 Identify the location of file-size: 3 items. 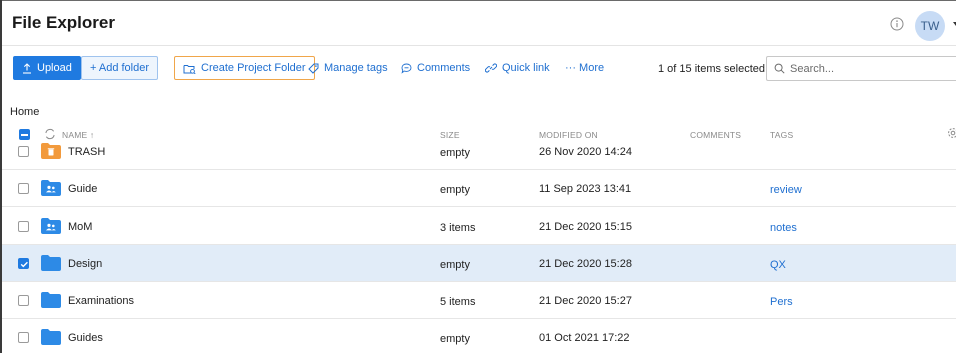
(458, 228).